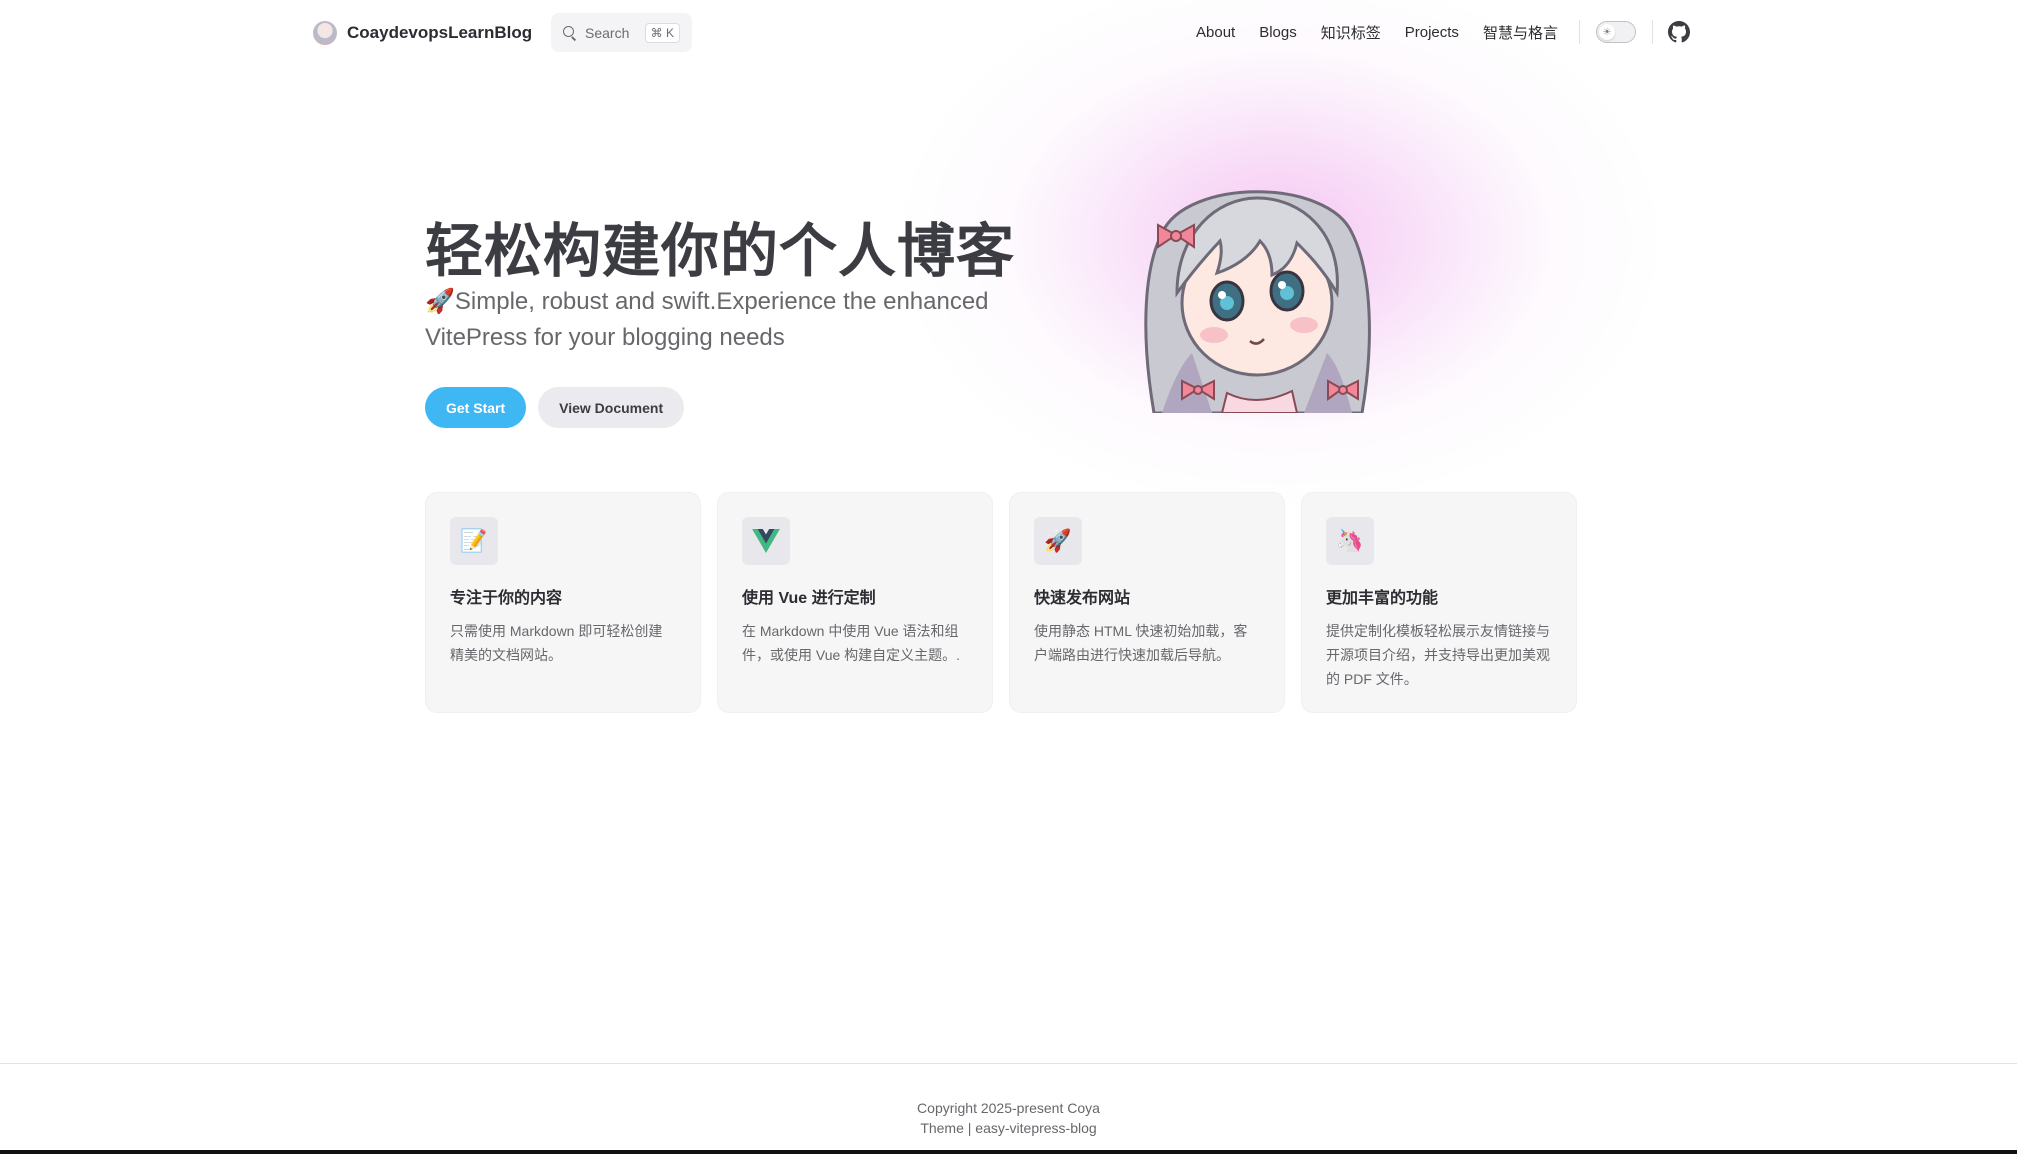 Image resolution: width=2017 pixels, height=1154 pixels. I want to click on footer-copyright: Copyright 2025-present Coya, so click(1008, 1108).